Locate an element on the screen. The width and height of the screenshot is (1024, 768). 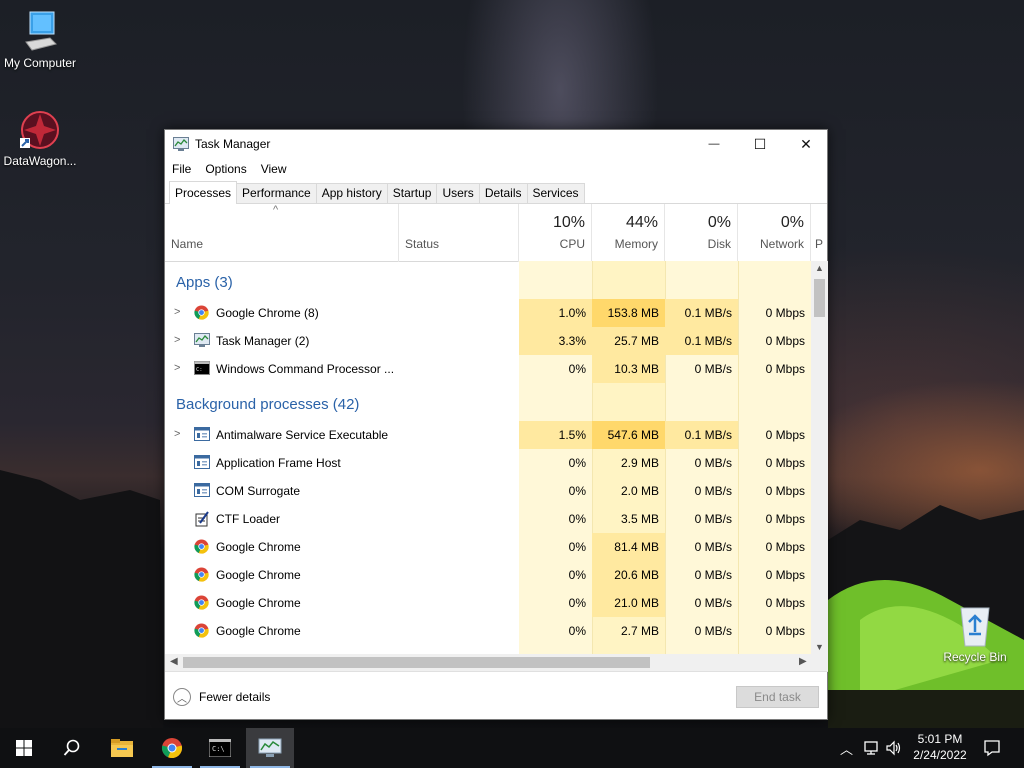
tab-app-history: App history is located at coordinates (351, 193).